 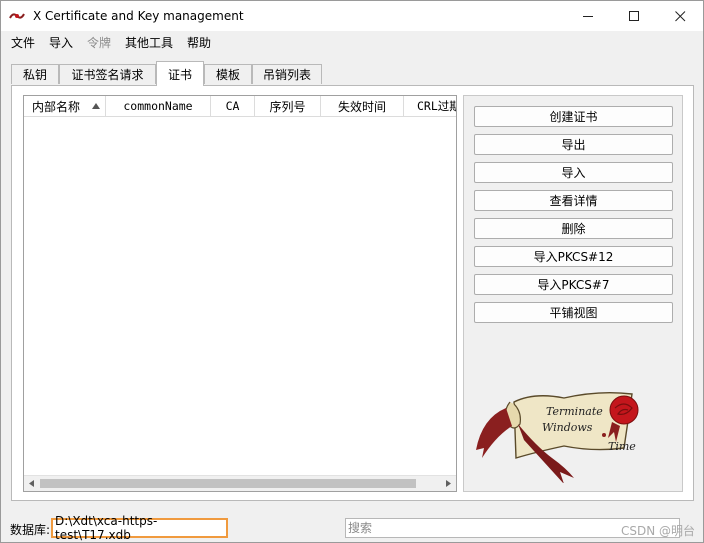 I want to click on menu-bar: 文件 导入 令牌 其他工具 帮助, so click(x=352, y=42).